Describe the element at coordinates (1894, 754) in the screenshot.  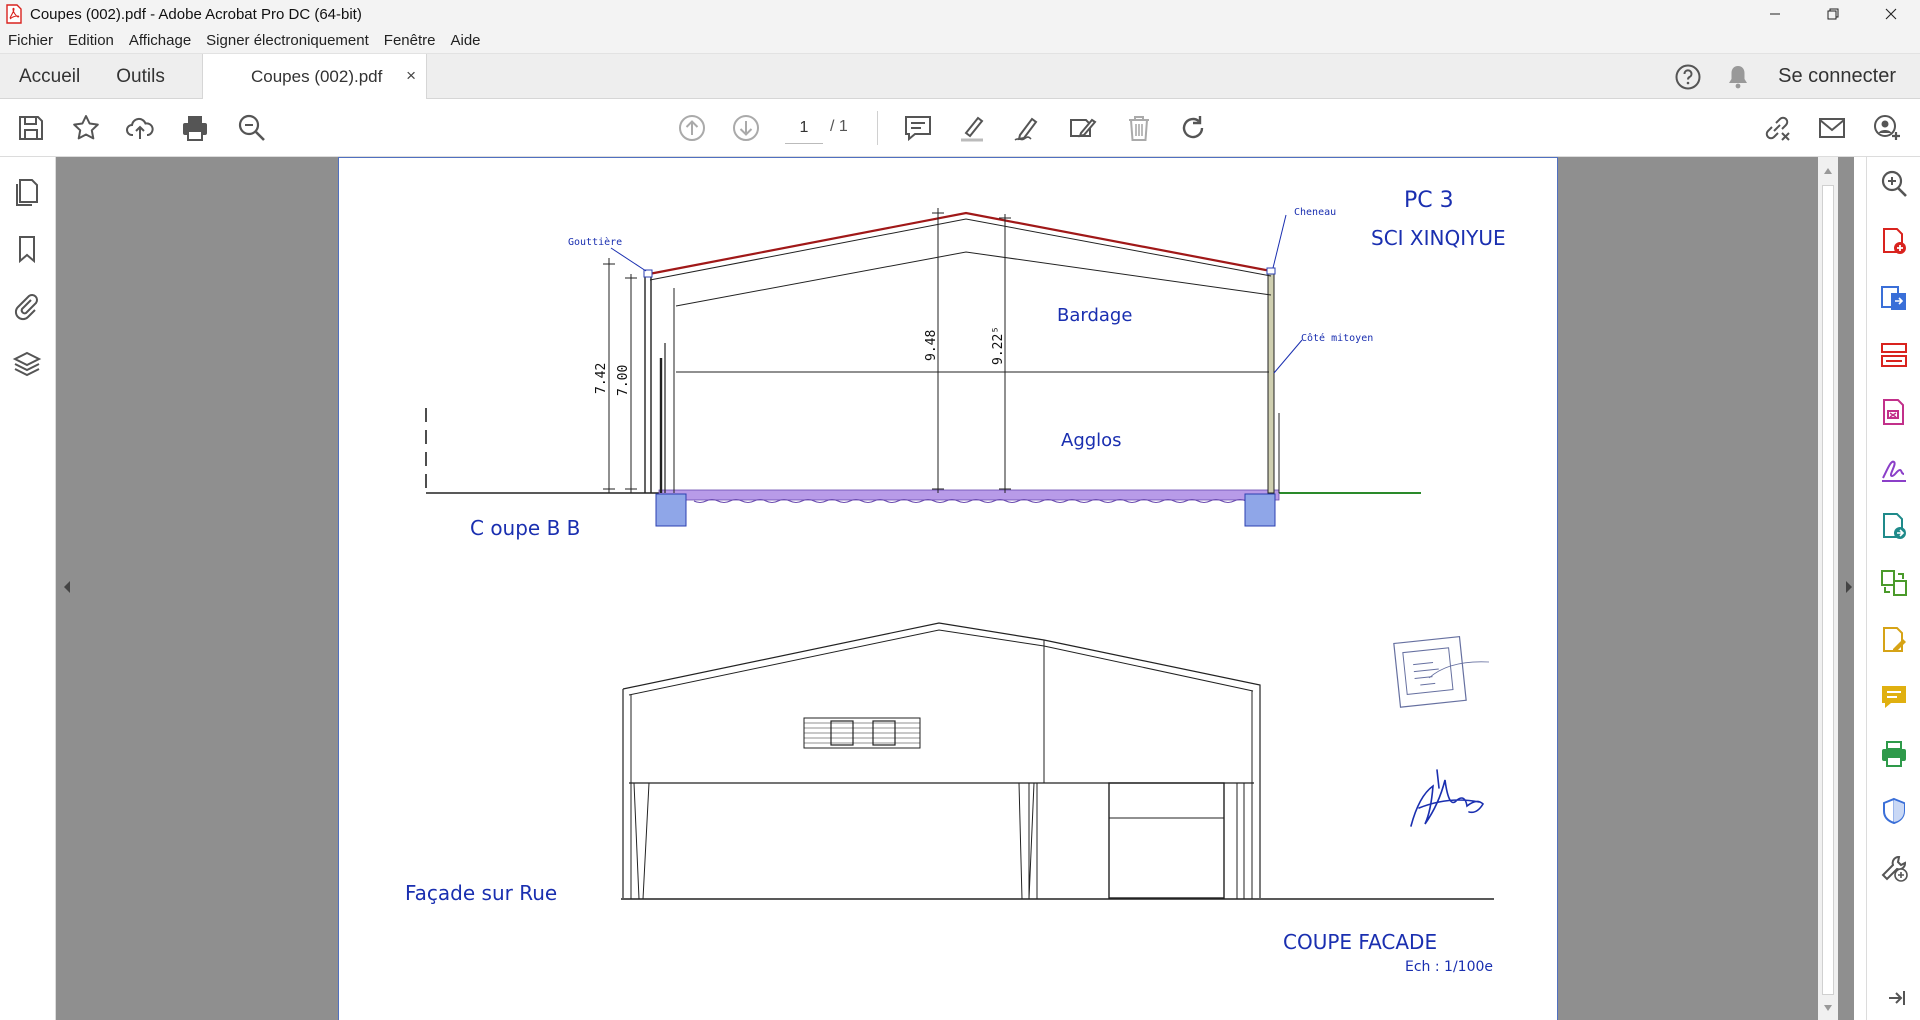
I see `print-production-icon` at that location.